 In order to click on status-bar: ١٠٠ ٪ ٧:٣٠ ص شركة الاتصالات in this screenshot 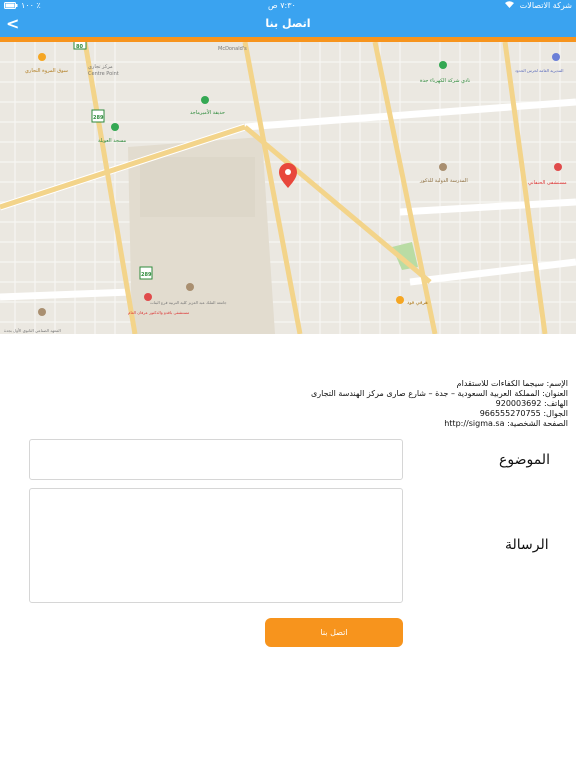, I will do `click(288, 6)`.